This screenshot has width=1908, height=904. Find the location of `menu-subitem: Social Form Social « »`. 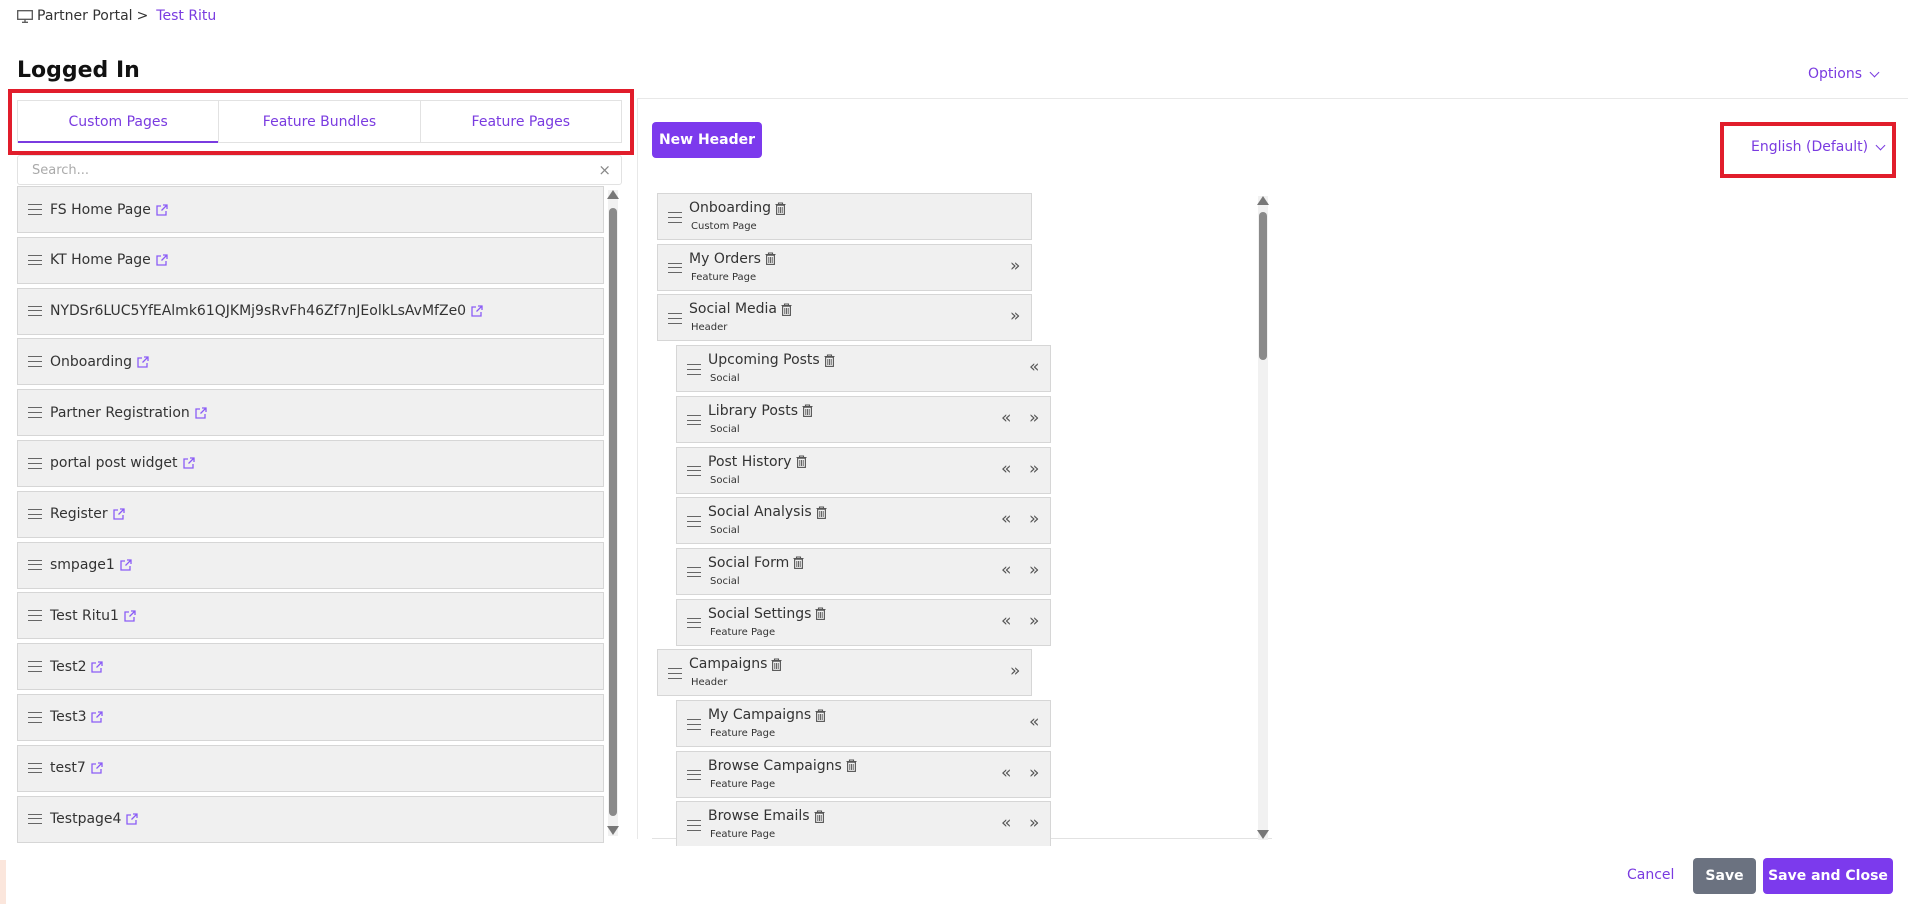

menu-subitem: Social Form Social « » is located at coordinates (863, 571).